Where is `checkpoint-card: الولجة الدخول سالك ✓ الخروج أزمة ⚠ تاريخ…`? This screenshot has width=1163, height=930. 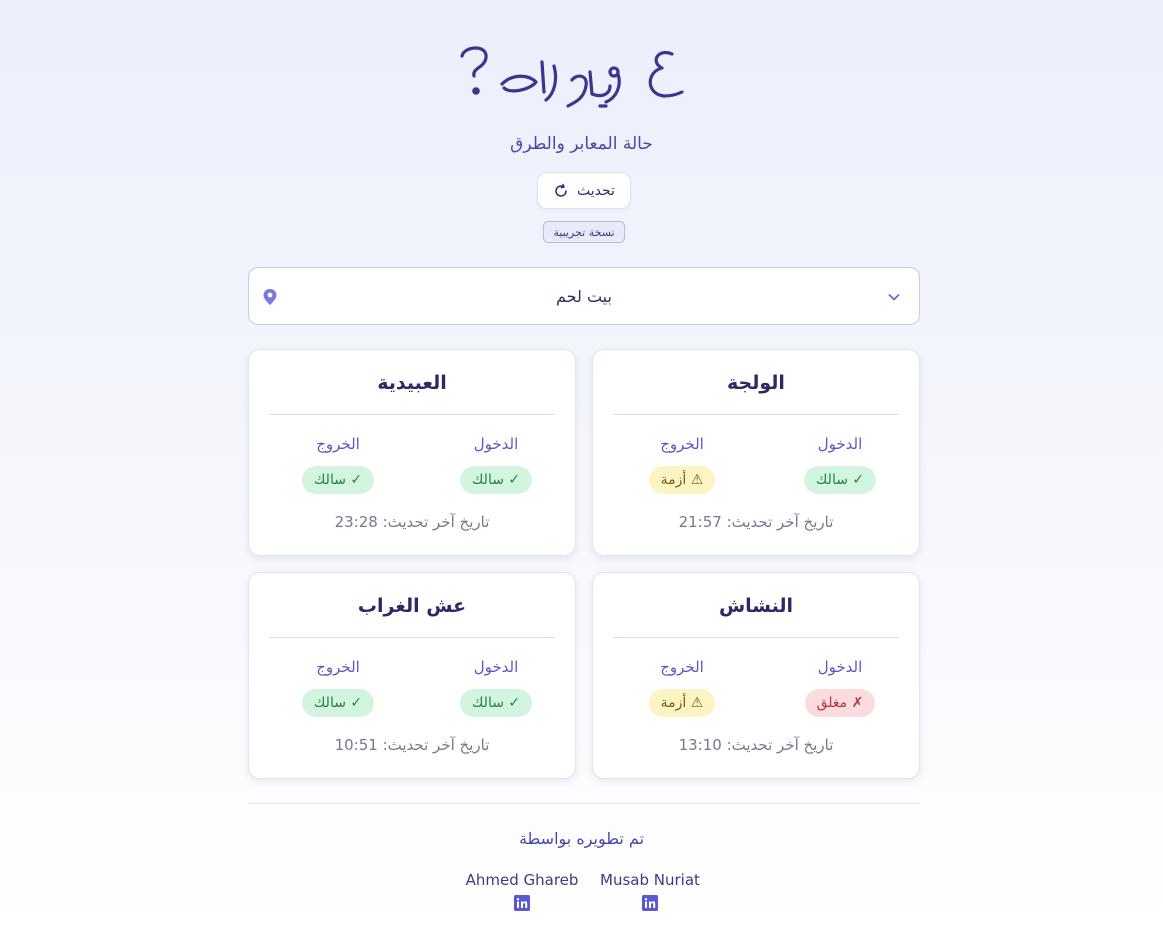
checkpoint-card: الولجة الدخول سالك ✓ الخروج أزمة ⚠ تاريخ… is located at coordinates (756, 452).